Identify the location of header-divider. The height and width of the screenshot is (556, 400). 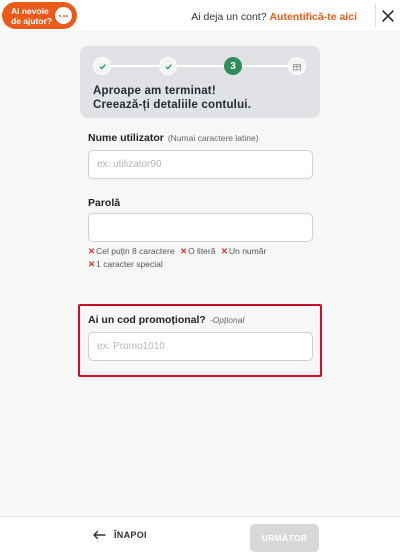
(375, 15).